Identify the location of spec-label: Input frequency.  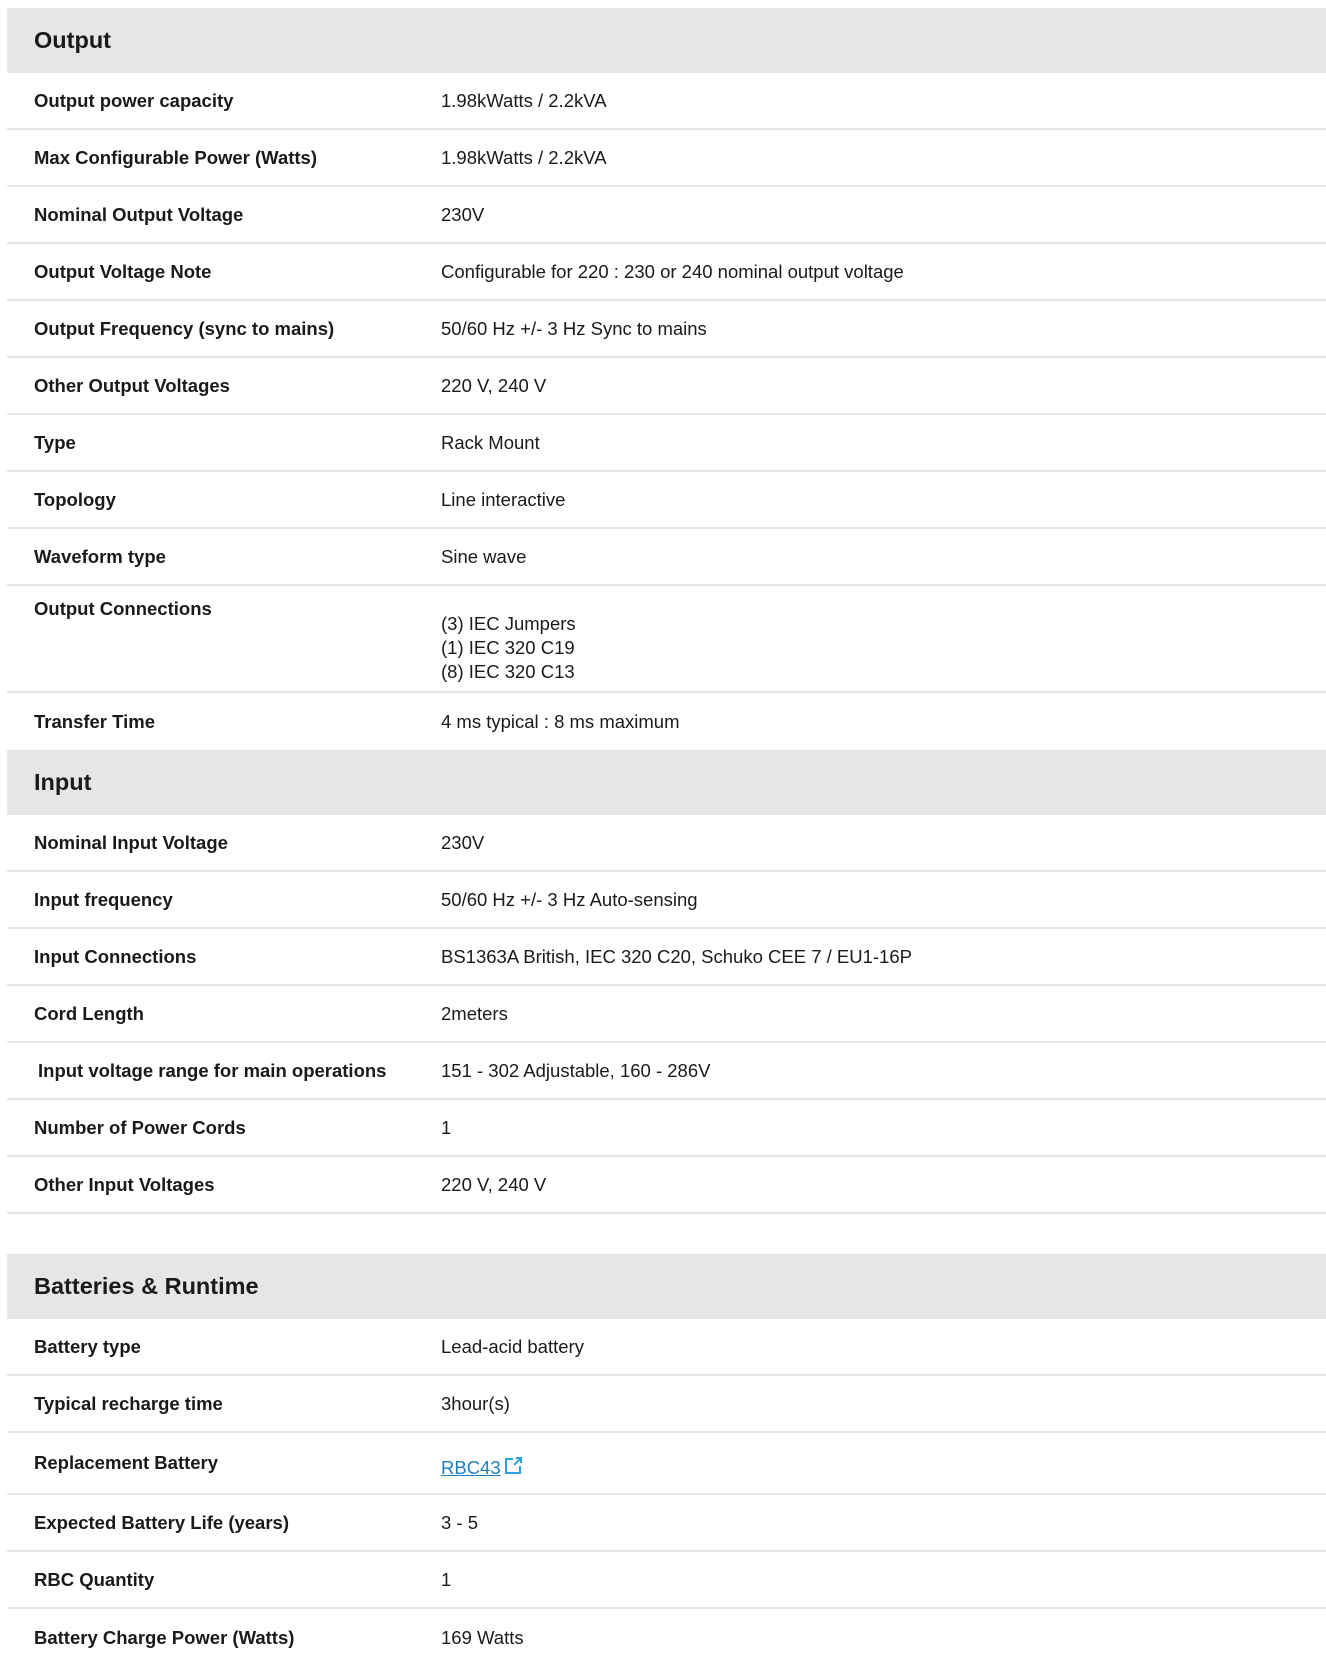
(103, 899).